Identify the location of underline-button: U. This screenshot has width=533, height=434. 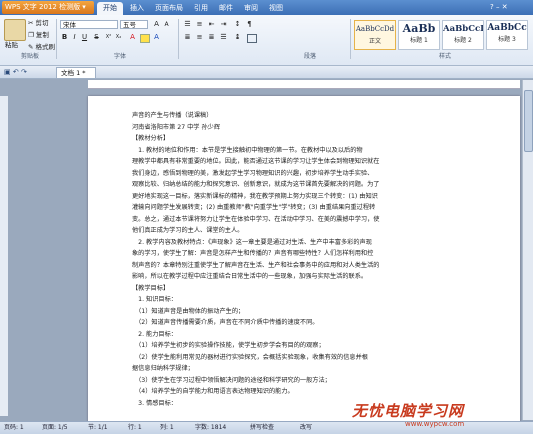
(84, 37).